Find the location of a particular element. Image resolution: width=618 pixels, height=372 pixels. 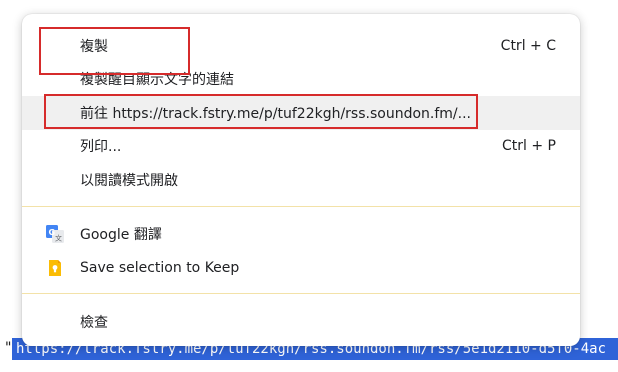

menu-item-shortcut: Ctrl + C is located at coordinates (528, 46).